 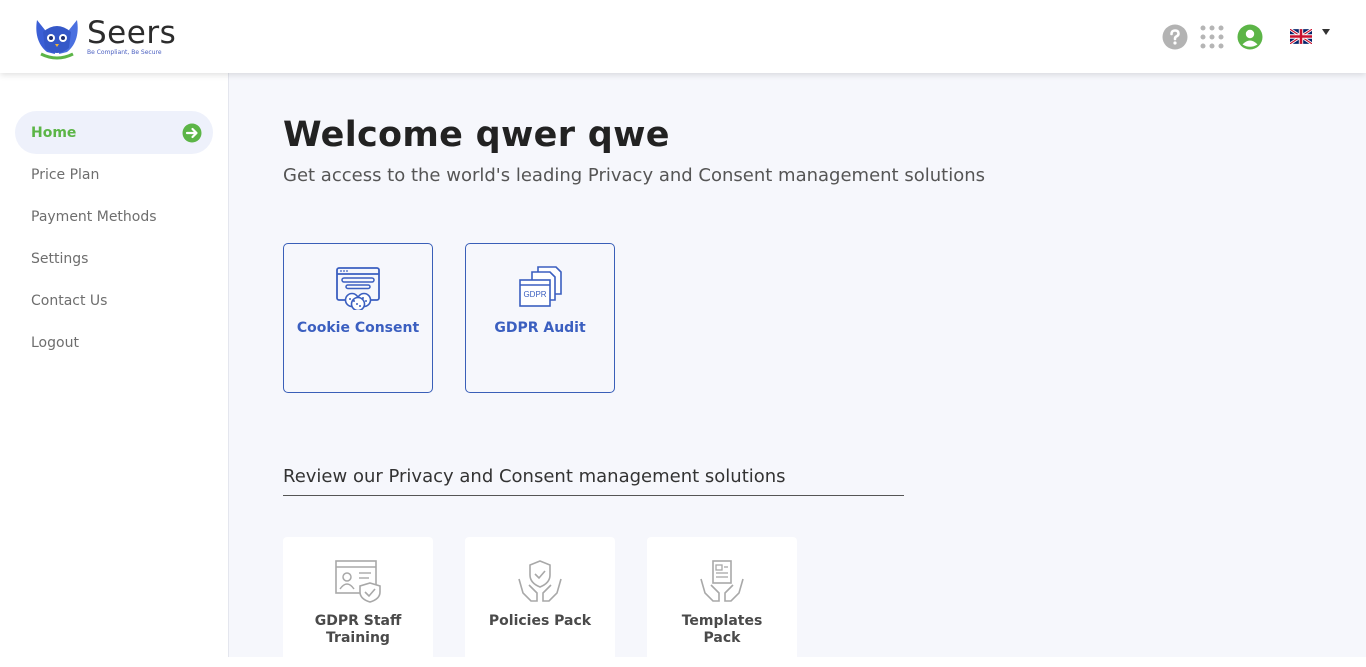 I want to click on tile-label: Policies Pack, so click(x=540, y=621).